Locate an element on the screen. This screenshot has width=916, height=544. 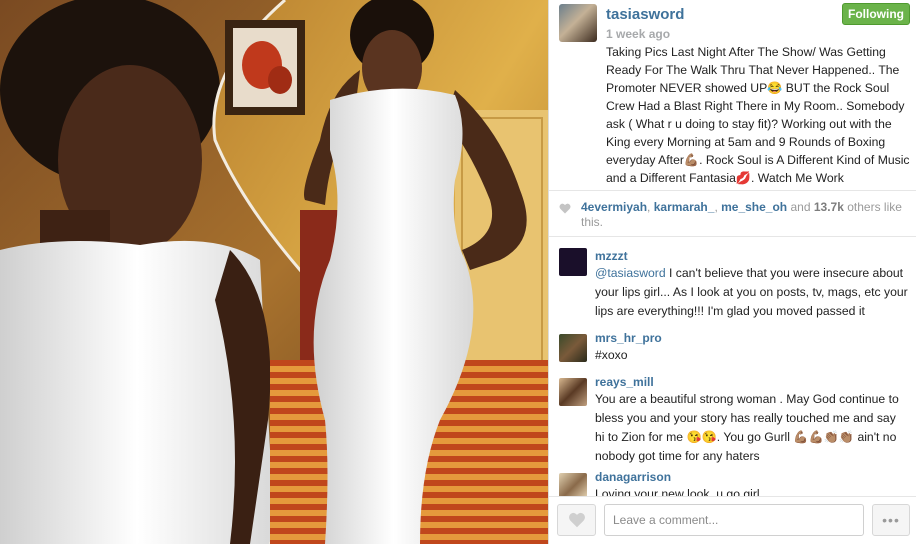
comment-body: #xoxo is located at coordinates (611, 355).